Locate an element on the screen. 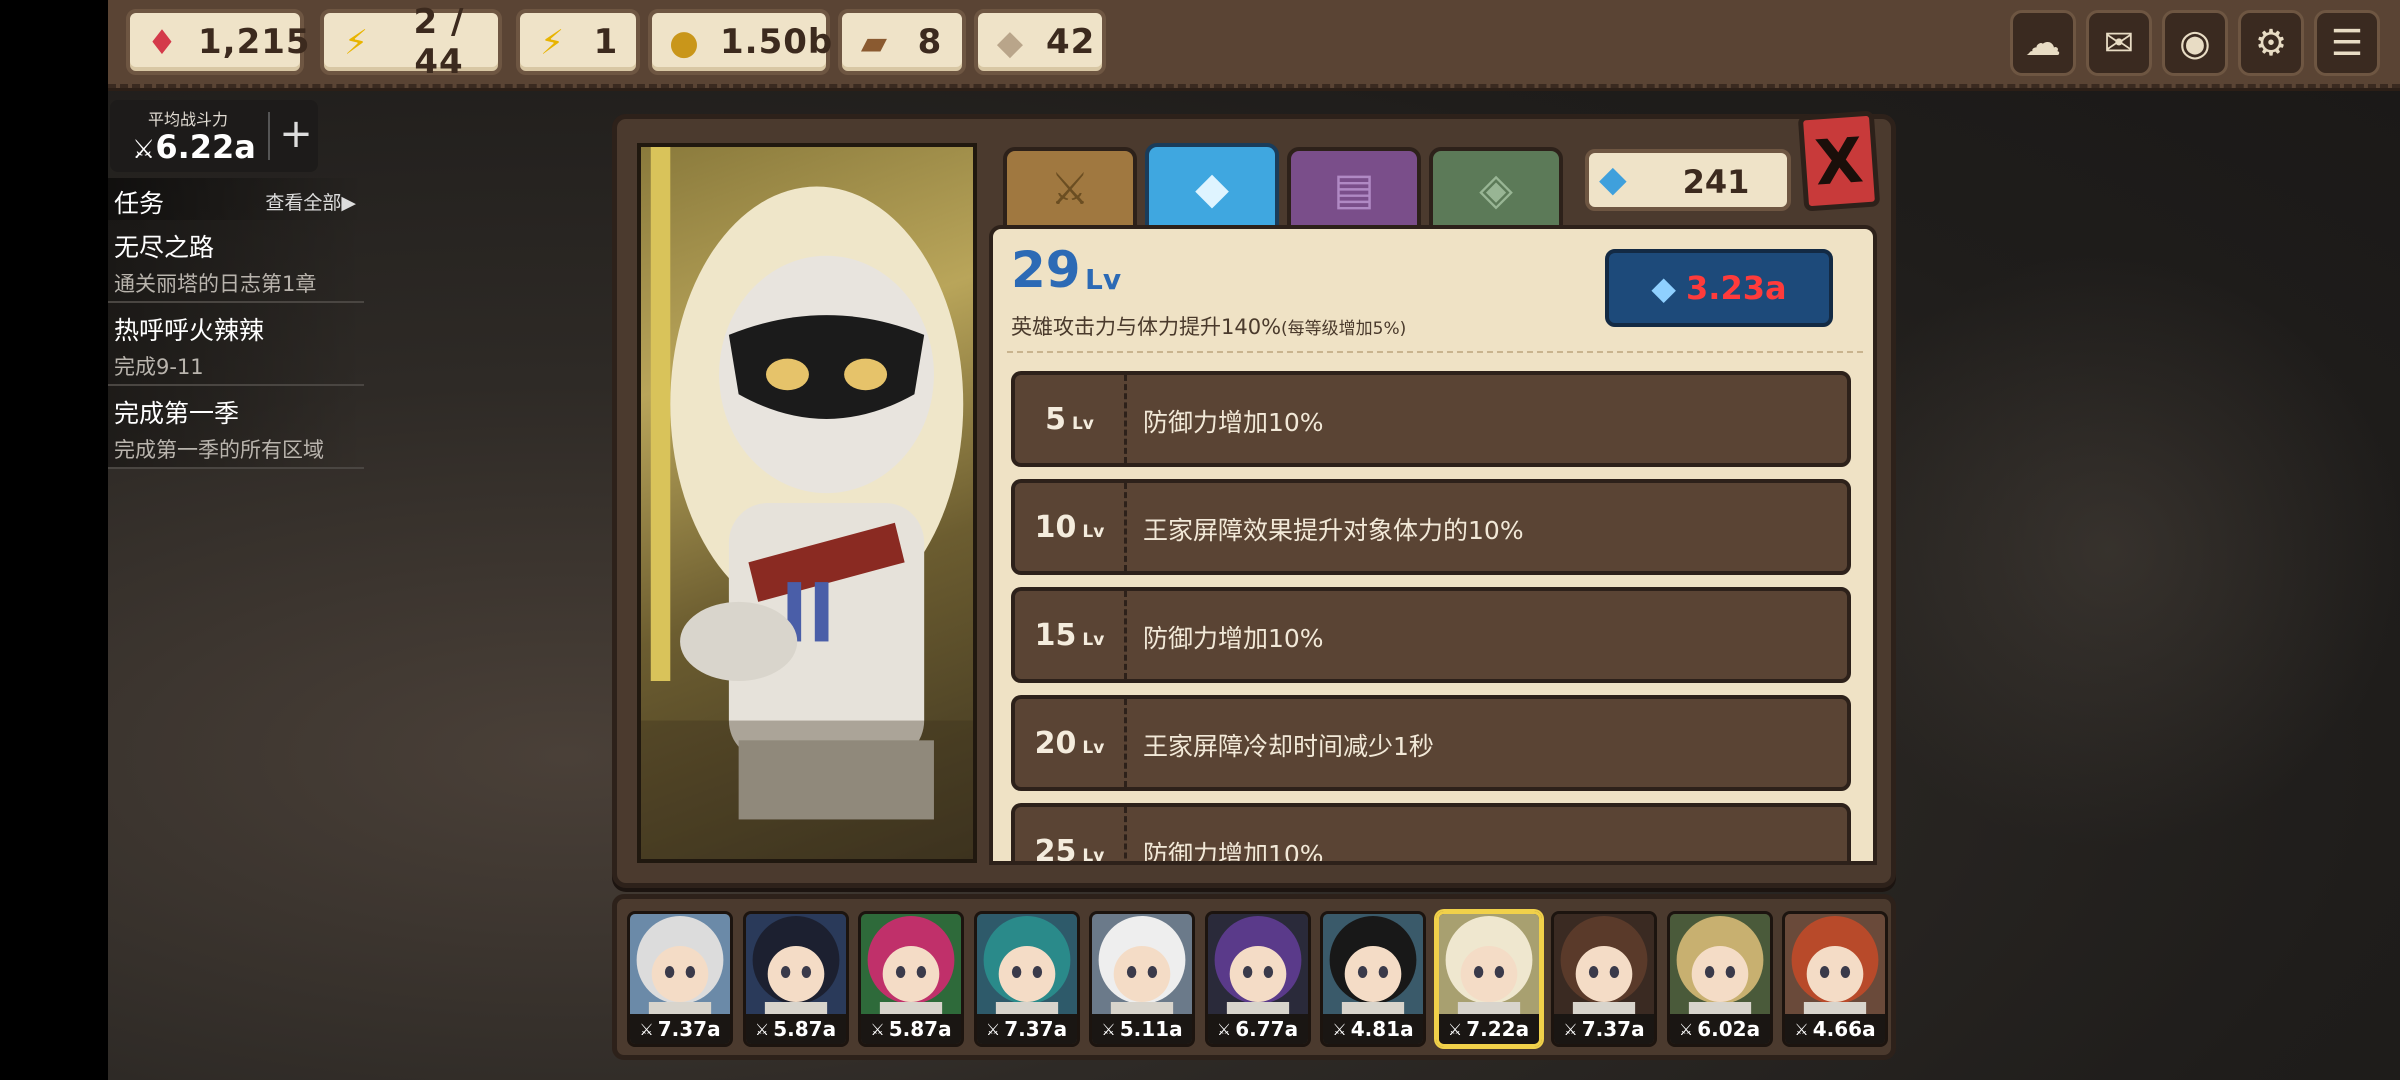 The image size is (2400, 1080). ruby-counter: ♦ 1,215 is located at coordinates (218, 42).